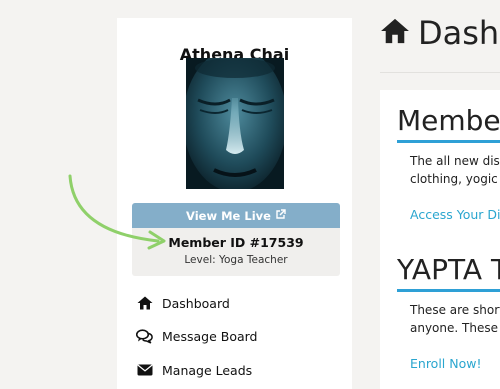 This screenshot has height=389, width=500. I want to click on envelope-icon, so click(144, 370).